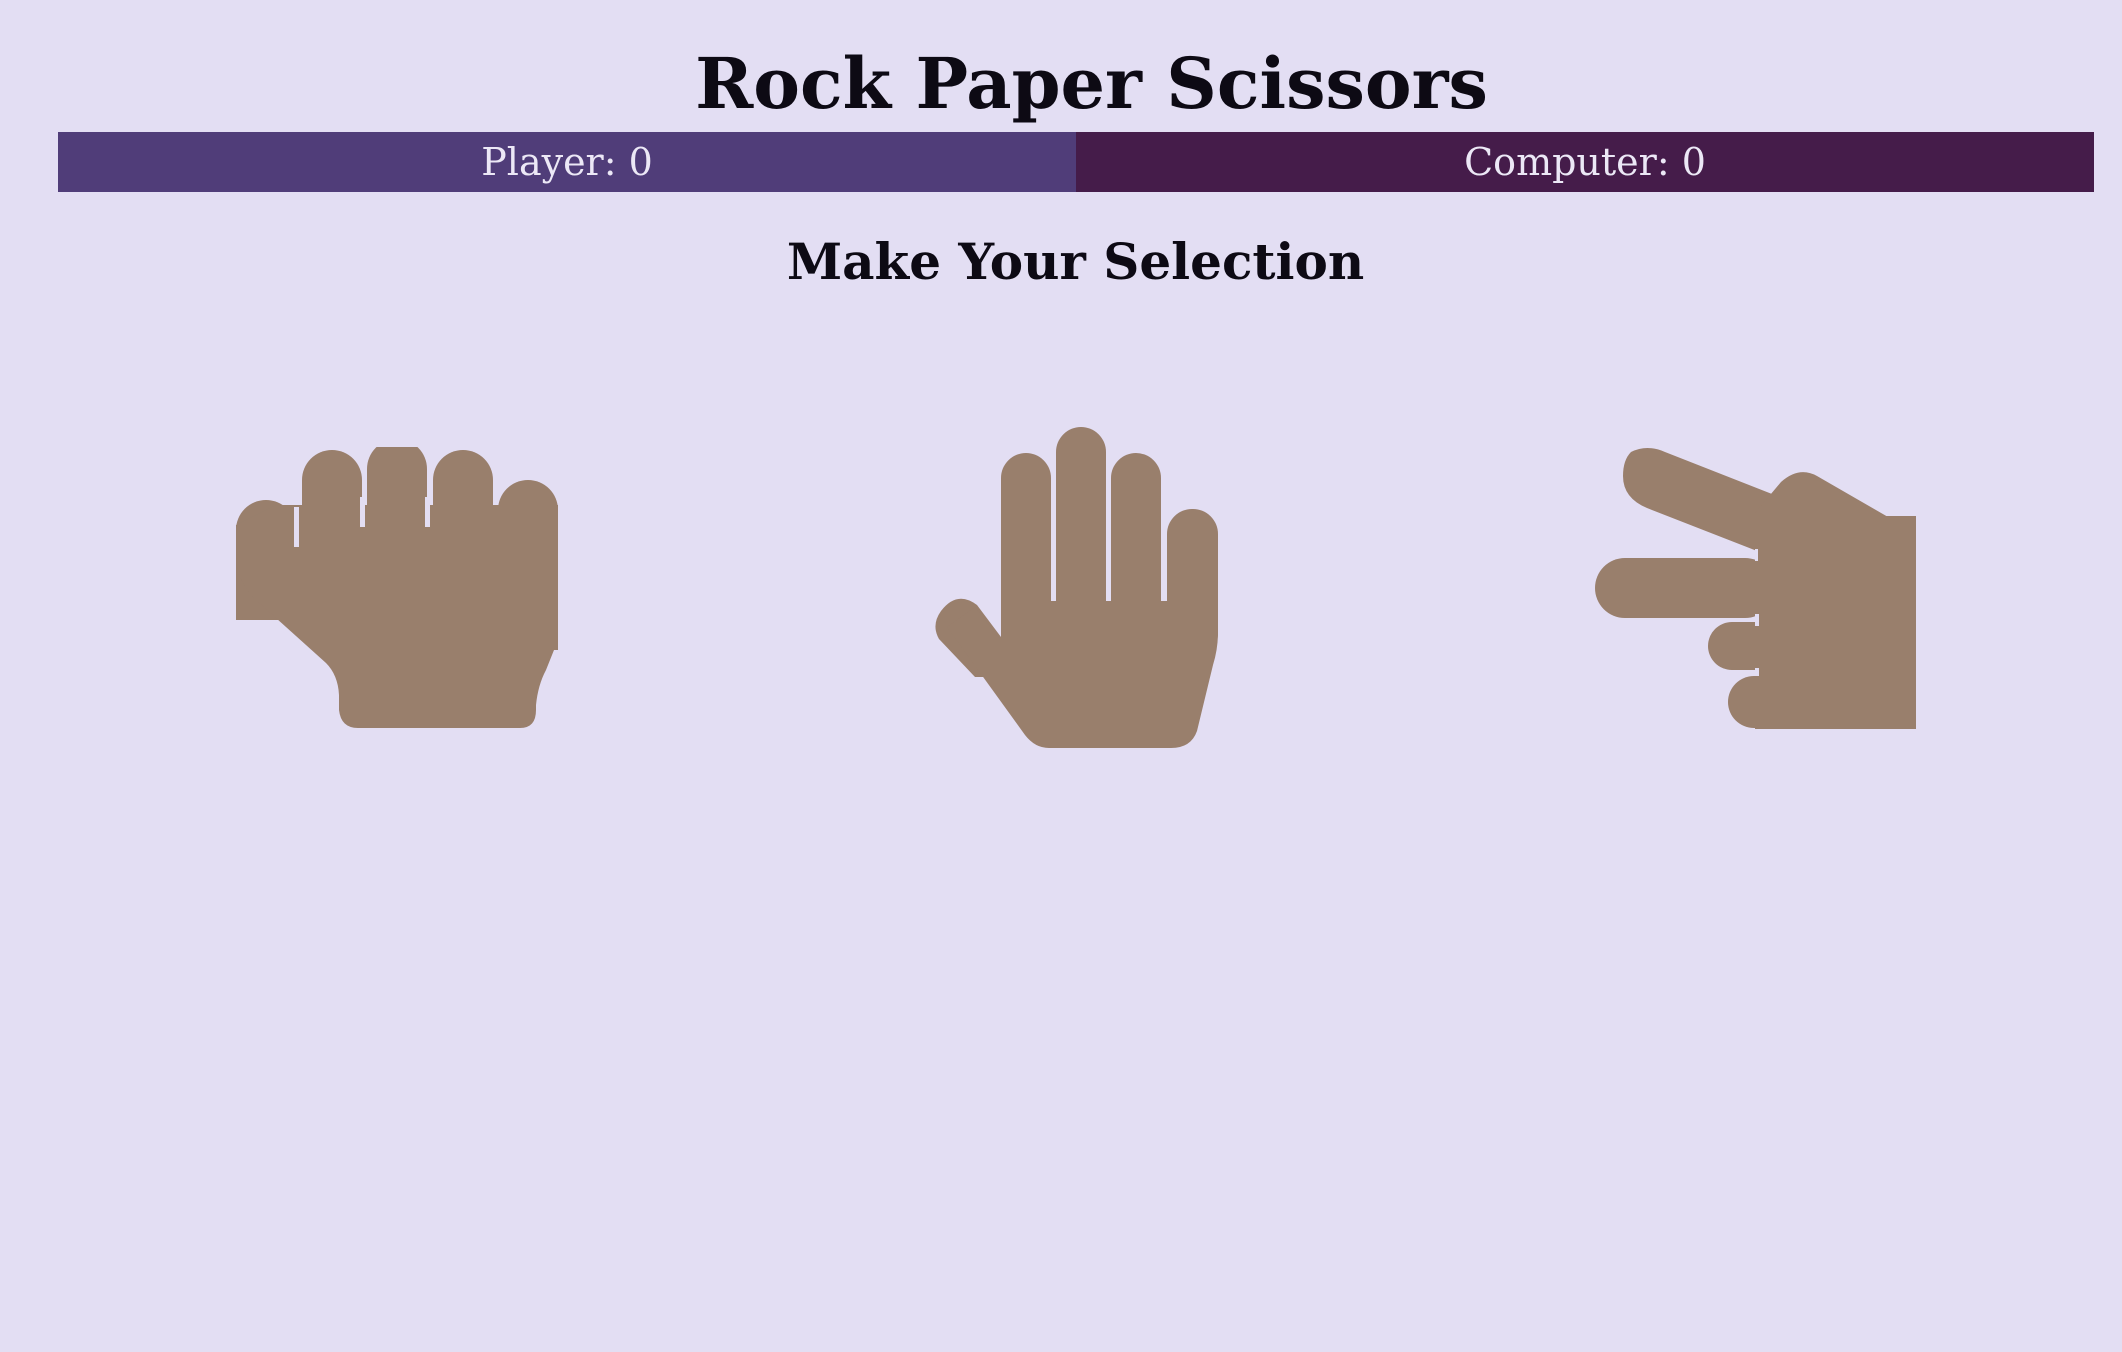 The width and height of the screenshot is (2122, 1352). I want to click on rock-choice-button, so click(397, 588).